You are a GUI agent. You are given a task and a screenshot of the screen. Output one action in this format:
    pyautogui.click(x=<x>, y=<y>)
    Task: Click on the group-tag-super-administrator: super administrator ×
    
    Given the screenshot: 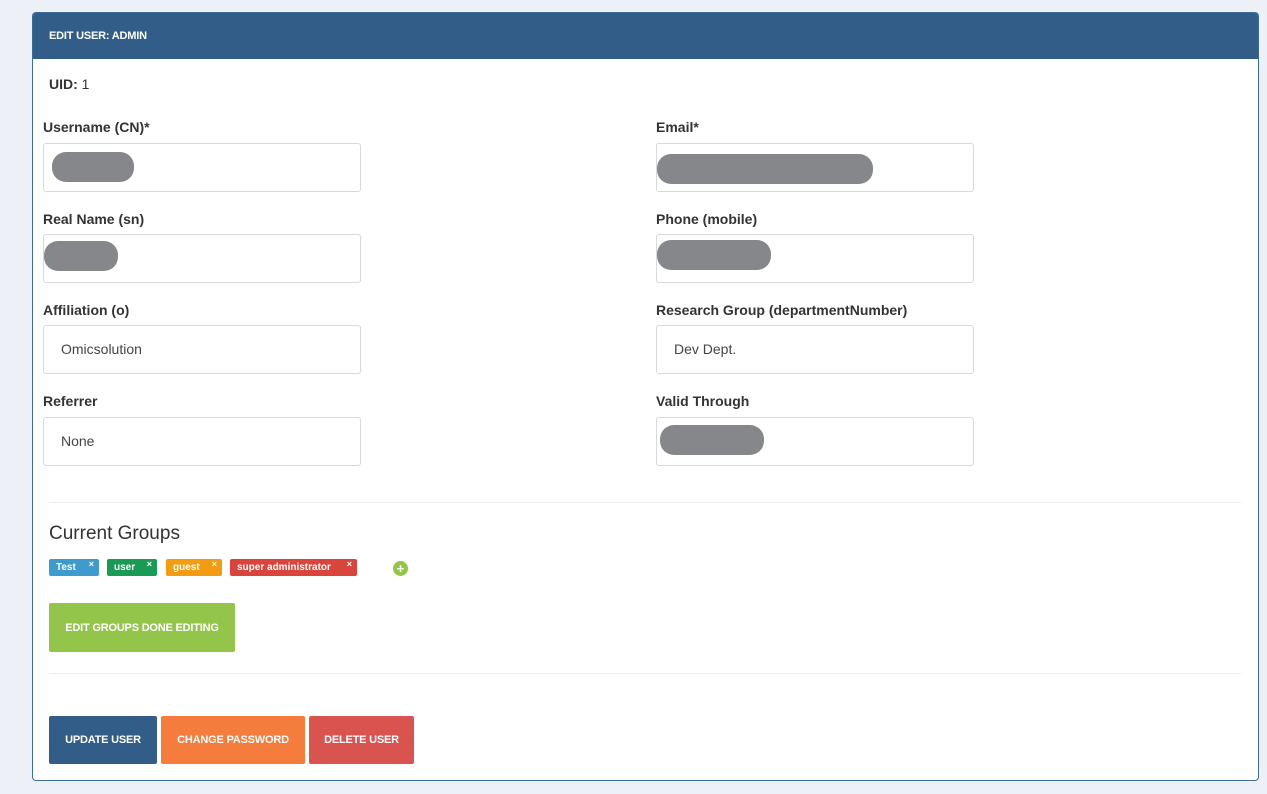 What is the action you would take?
    pyautogui.click(x=293, y=567)
    